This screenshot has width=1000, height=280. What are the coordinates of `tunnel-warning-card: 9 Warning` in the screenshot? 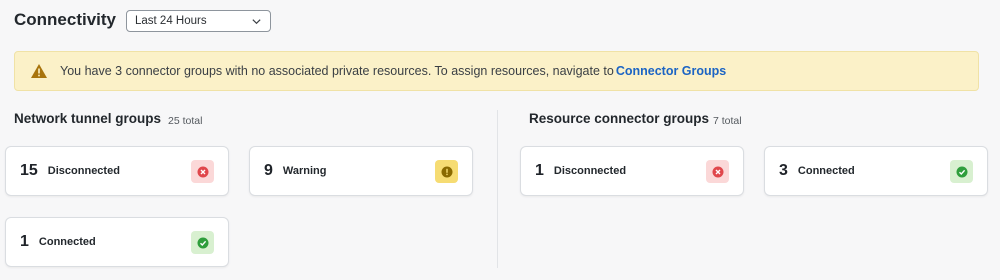 It's located at (361, 171).